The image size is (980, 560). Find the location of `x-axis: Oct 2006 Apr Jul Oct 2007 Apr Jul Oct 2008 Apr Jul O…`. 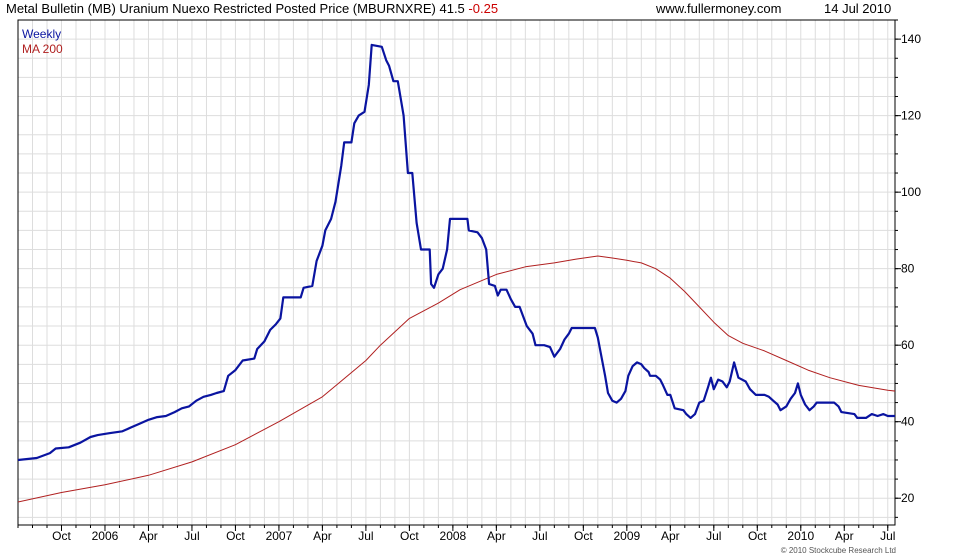

x-axis: Oct 2006 Apr Jul Oct 2007 Apr Jul Oct 2008 Apr Jul O… is located at coordinates (456, 534).